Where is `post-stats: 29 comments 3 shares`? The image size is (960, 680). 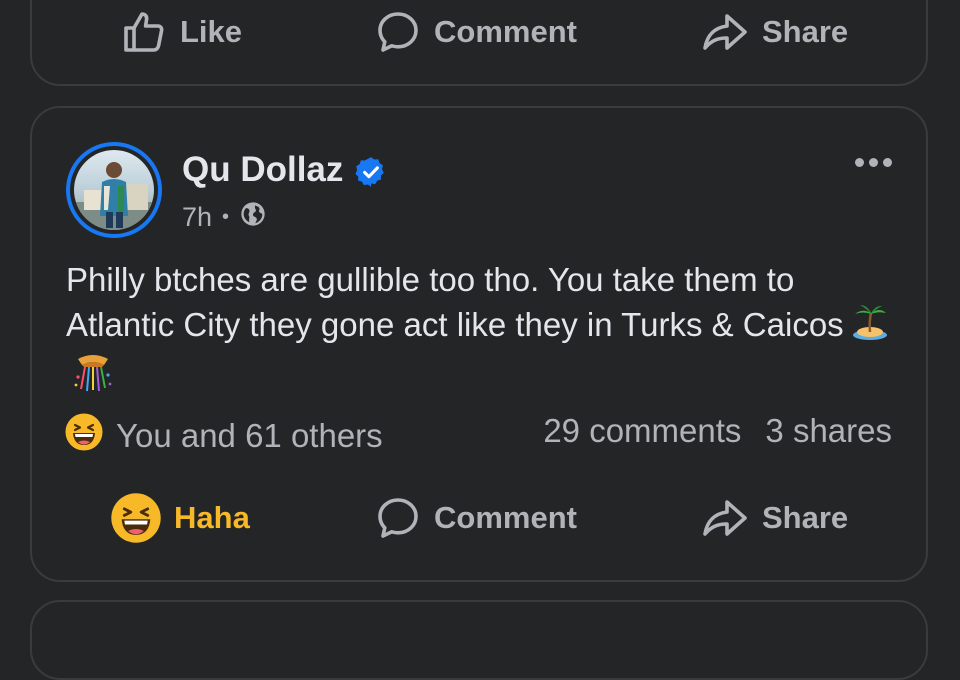 post-stats: 29 comments 3 shares is located at coordinates (717, 431).